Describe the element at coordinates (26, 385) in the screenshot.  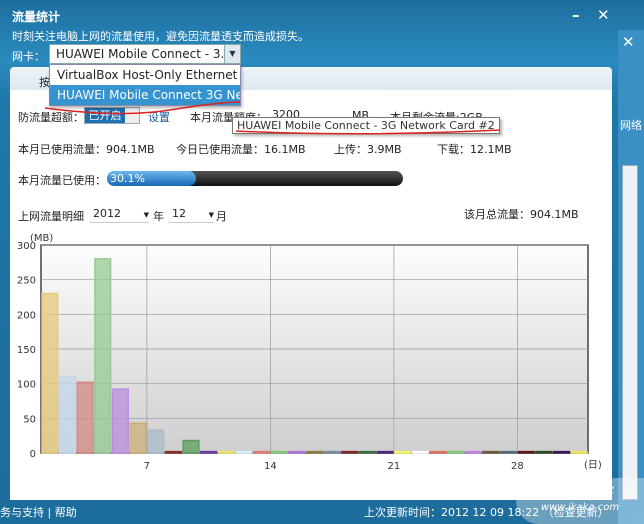
I see `y-tick-label: 100` at that location.